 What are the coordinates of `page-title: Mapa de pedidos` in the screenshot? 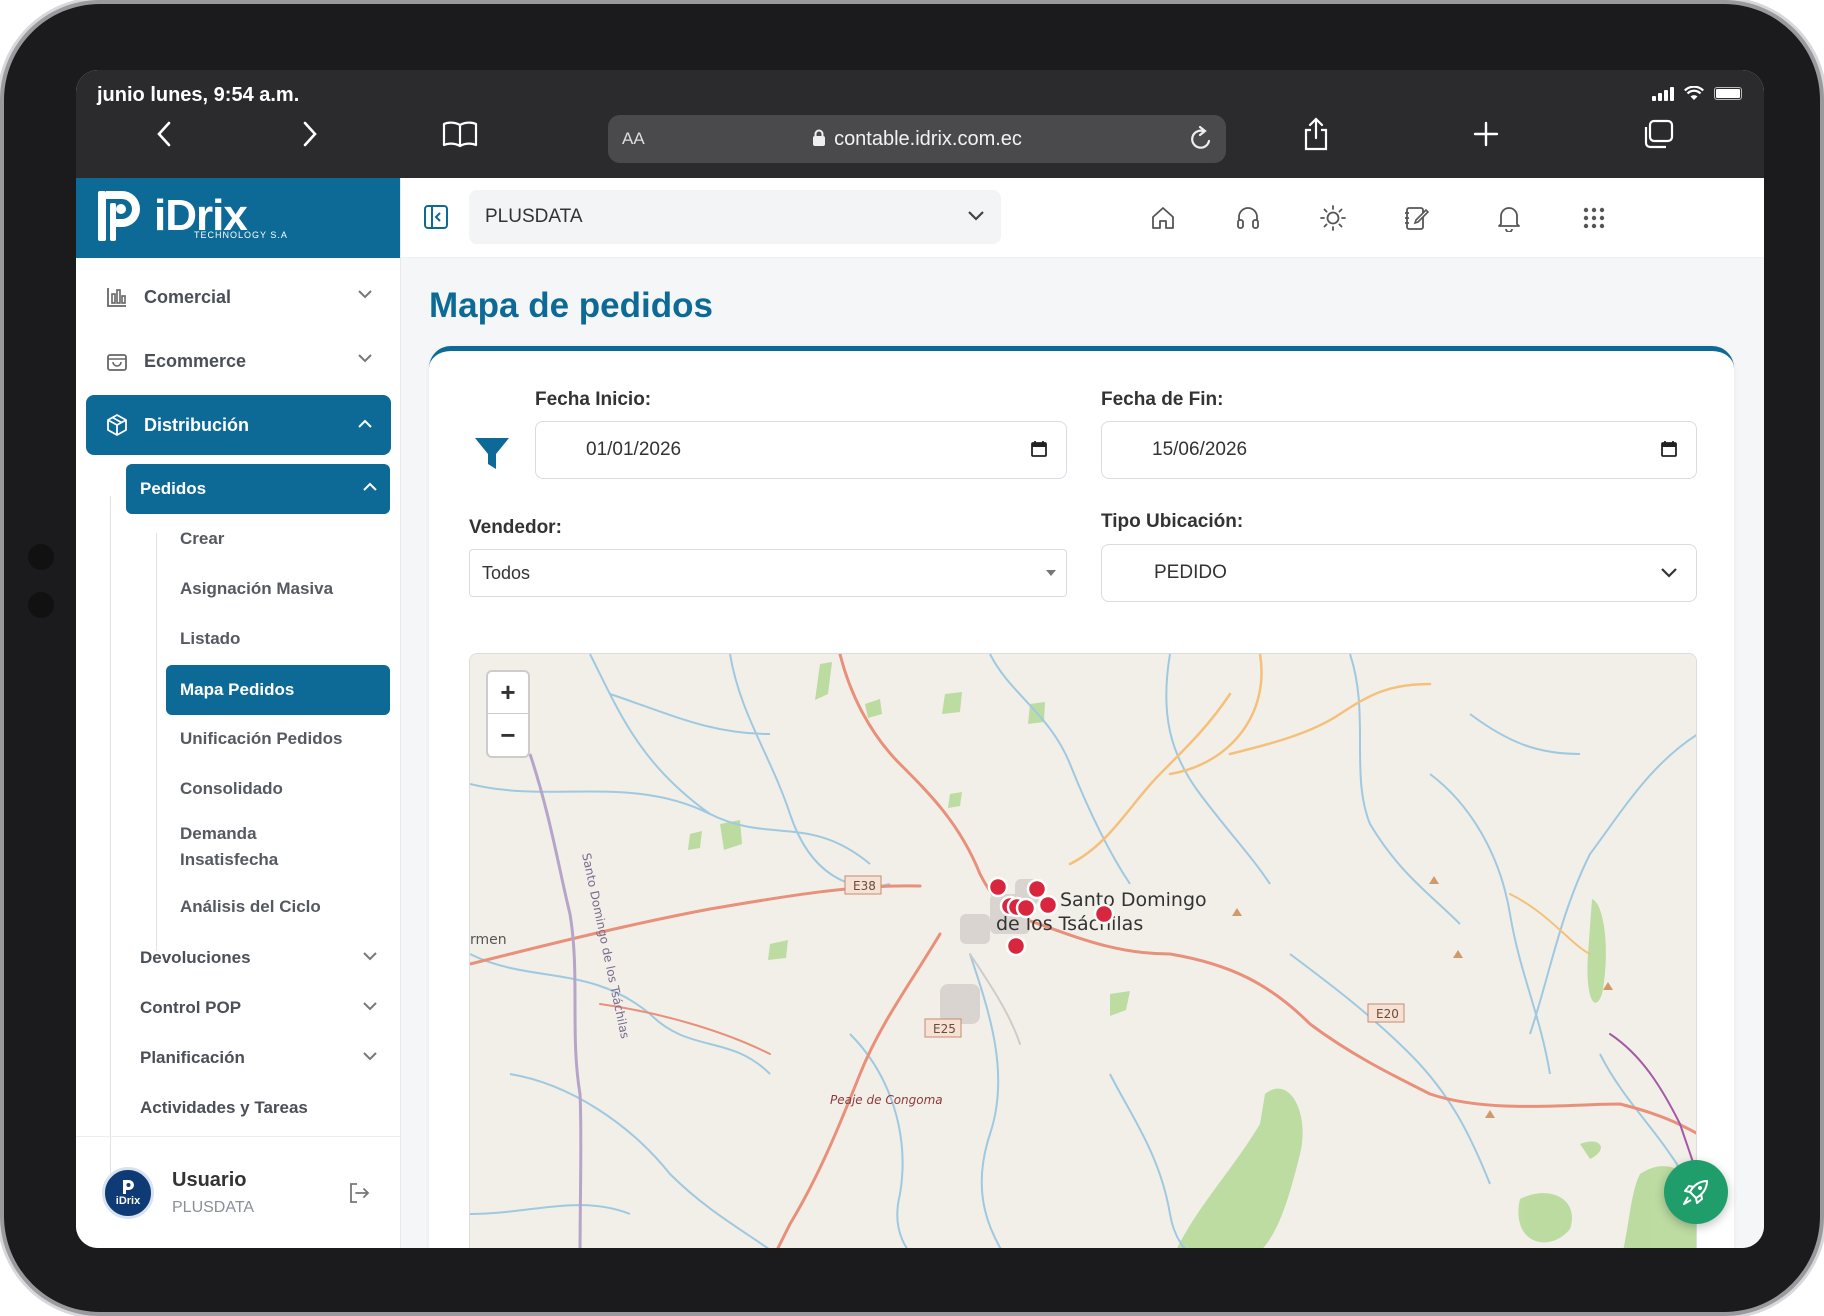 It's located at (571, 305).